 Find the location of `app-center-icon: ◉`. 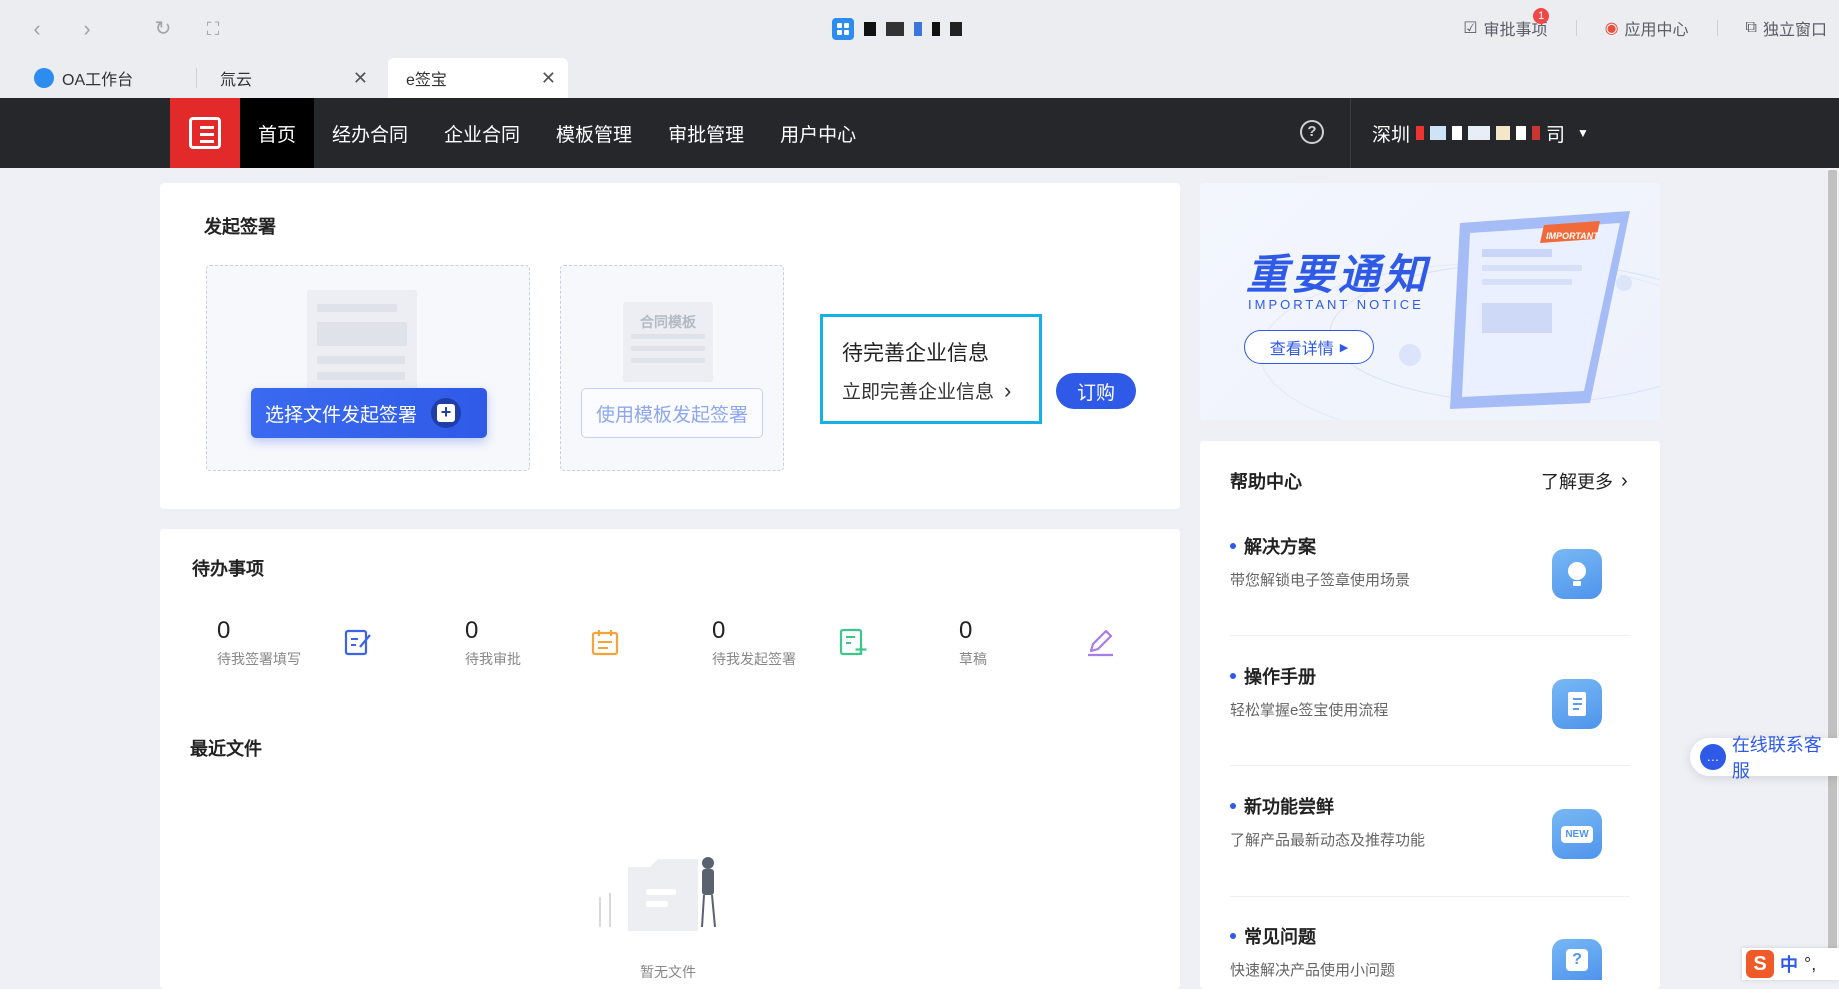

app-center-icon: ◉ is located at coordinates (1611, 28).